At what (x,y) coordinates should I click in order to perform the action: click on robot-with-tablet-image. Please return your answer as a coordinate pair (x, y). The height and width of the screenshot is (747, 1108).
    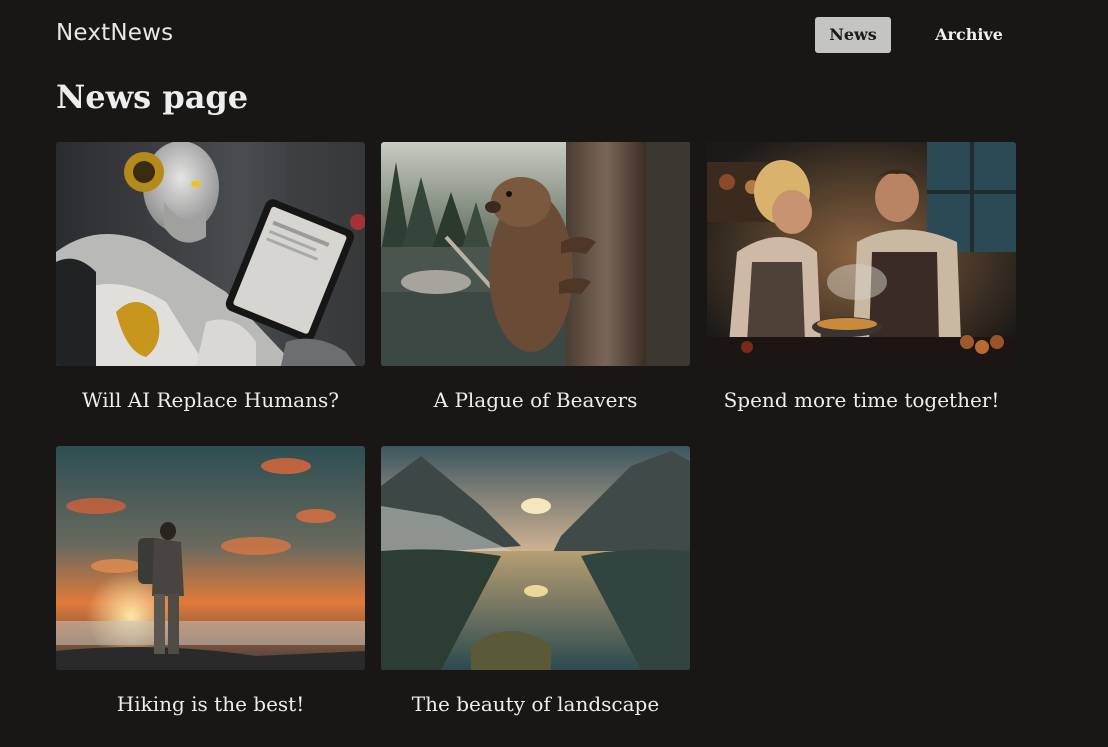
    Looking at the image, I should click on (210, 254).